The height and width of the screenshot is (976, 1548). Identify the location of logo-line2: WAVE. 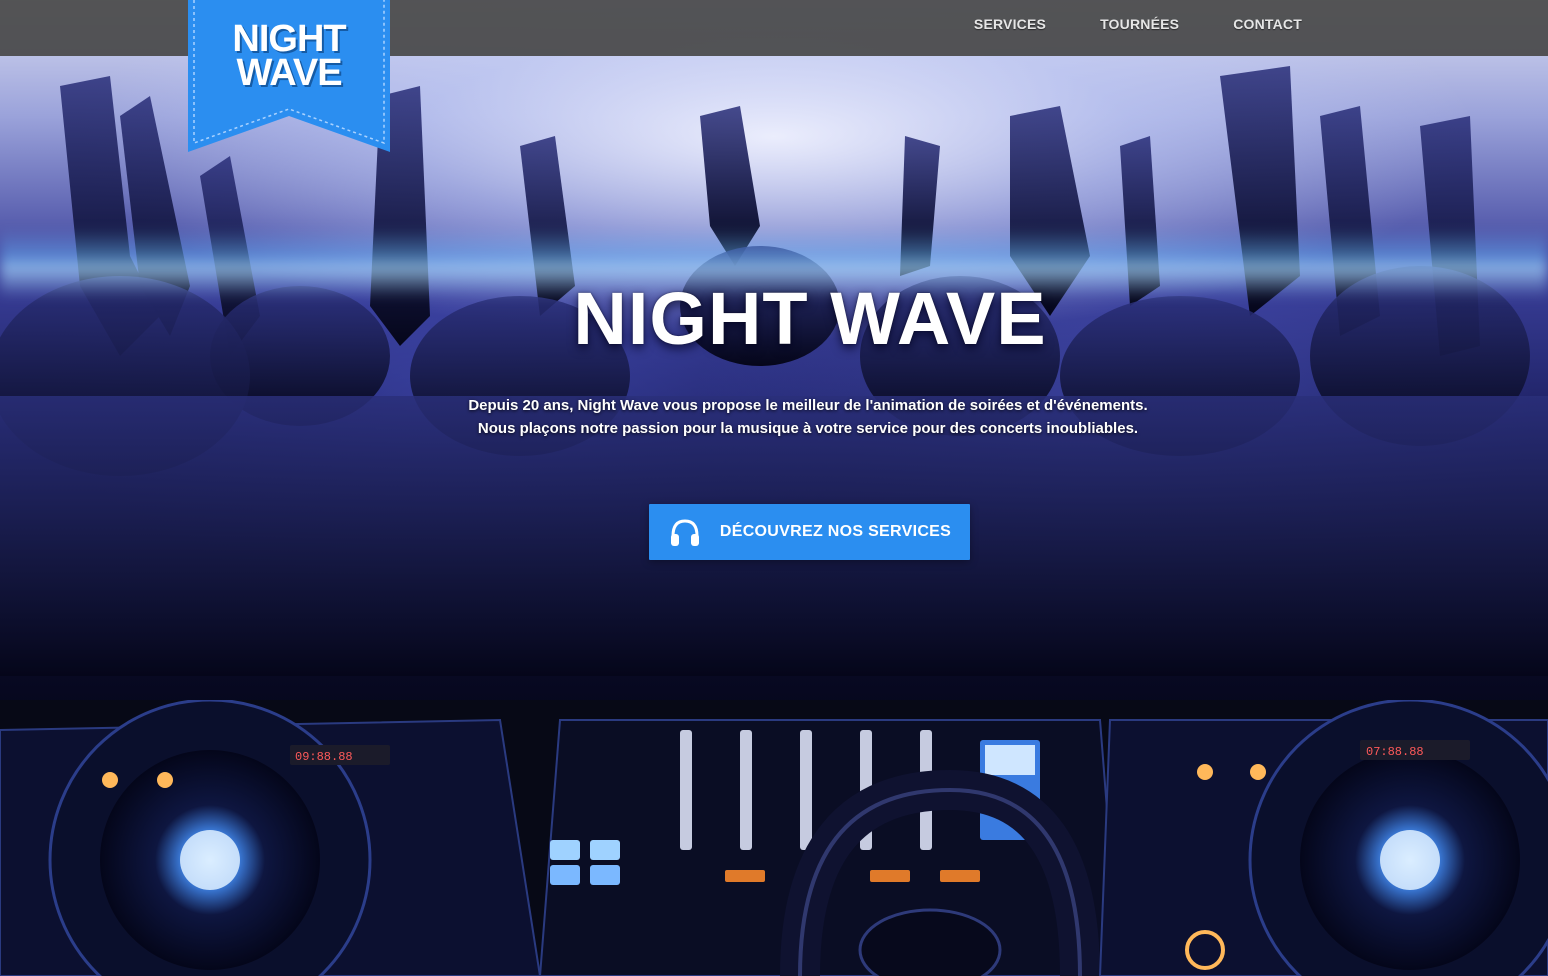
(289, 73).